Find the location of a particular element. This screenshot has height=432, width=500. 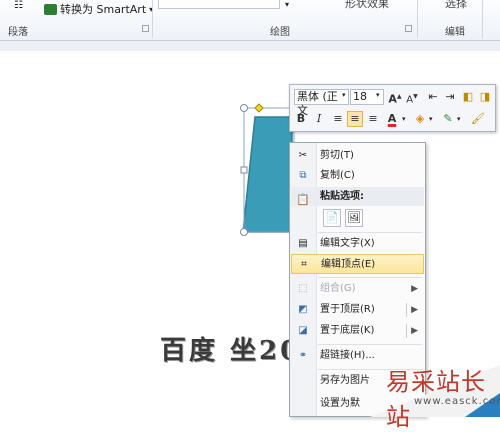

increase-indent-icon: ⇥ is located at coordinates (450, 97).